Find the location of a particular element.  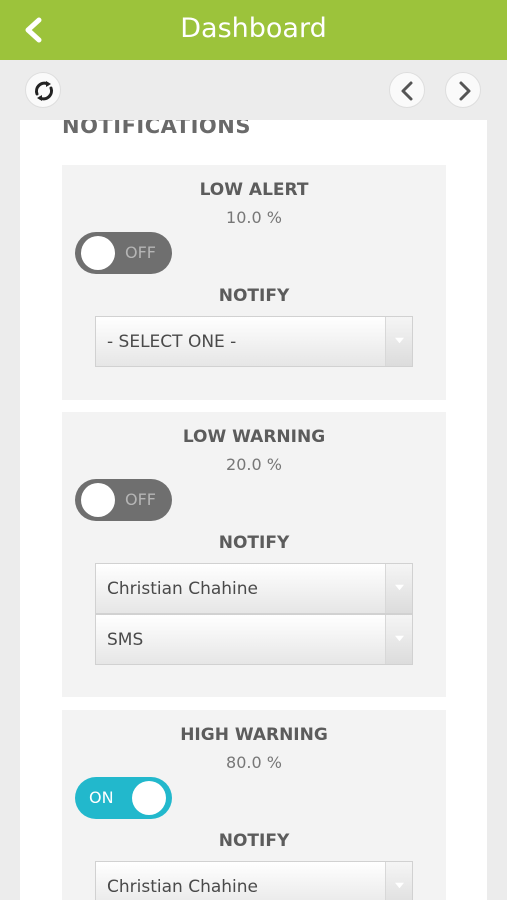

threshold-value: 80.0 % is located at coordinates (254, 762).